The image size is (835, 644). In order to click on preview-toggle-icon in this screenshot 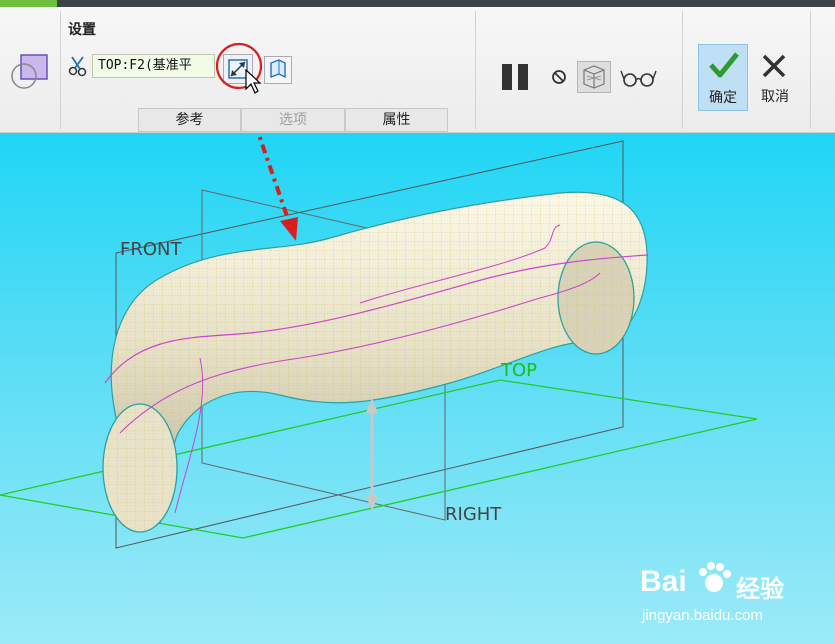, I will do `click(594, 77)`.